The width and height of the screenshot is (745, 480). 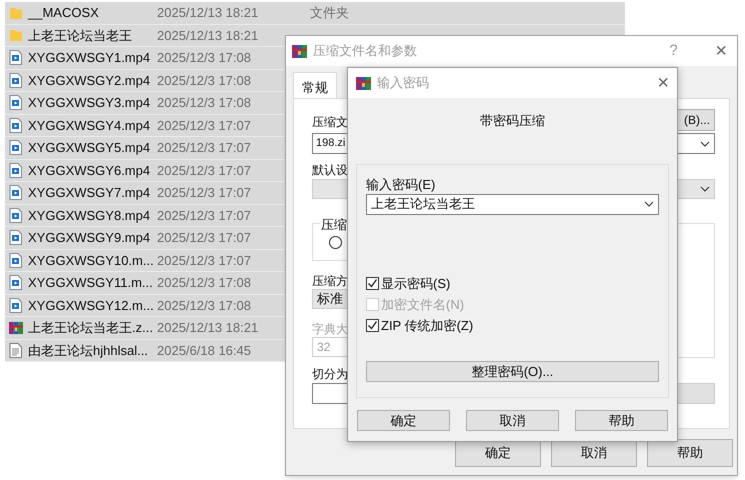 What do you see at coordinates (329, 13) in the screenshot?
I see `file-type: 文件夹` at bounding box center [329, 13].